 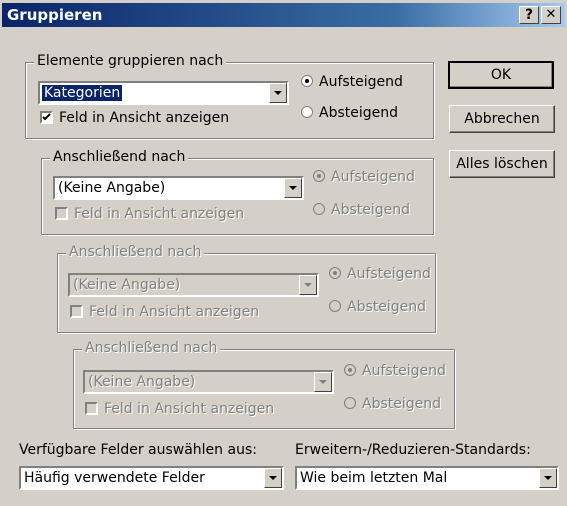 I want to click on ascending-radio-1: Aufsteigend, so click(x=352, y=82).